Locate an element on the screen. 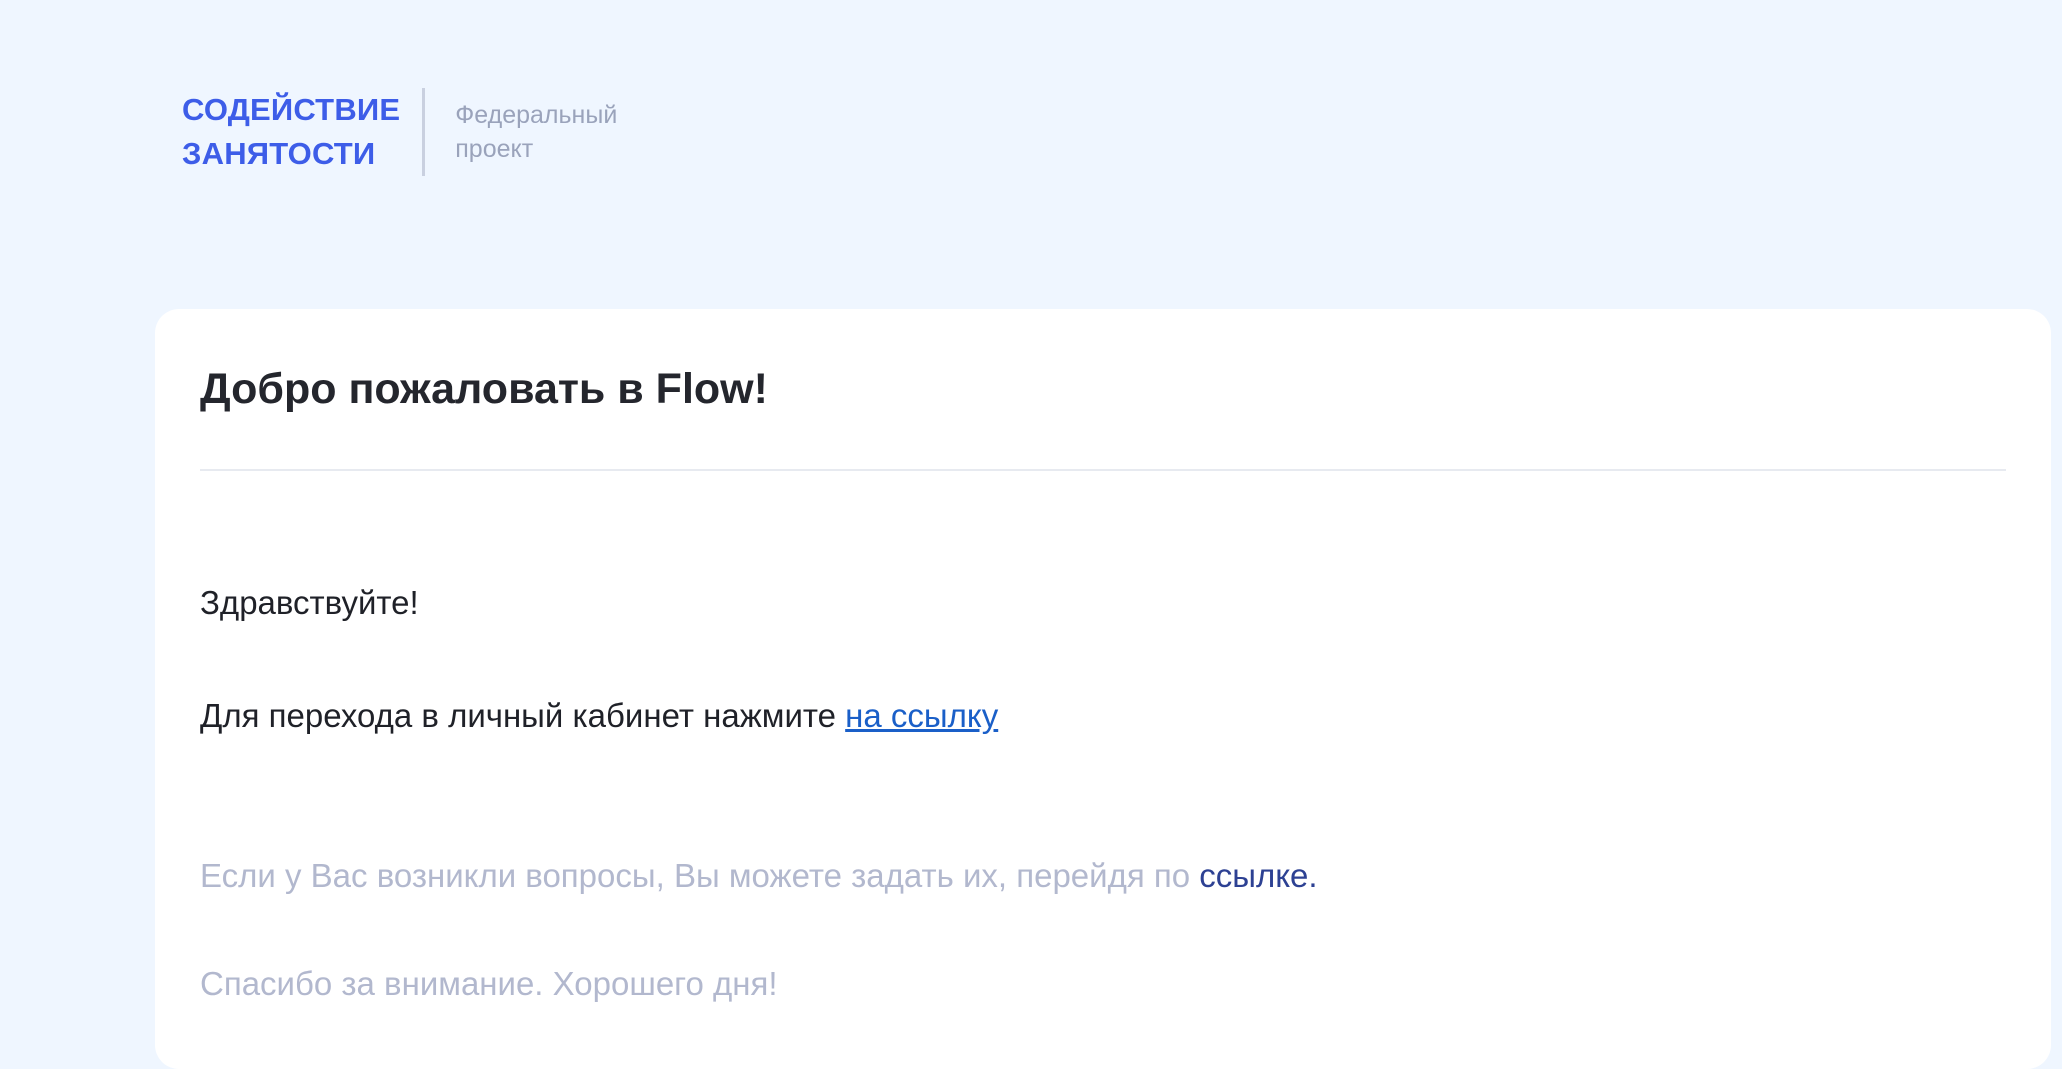 The height and width of the screenshot is (1069, 2062). logo-subtitle-line-2: проект is located at coordinates (494, 149).